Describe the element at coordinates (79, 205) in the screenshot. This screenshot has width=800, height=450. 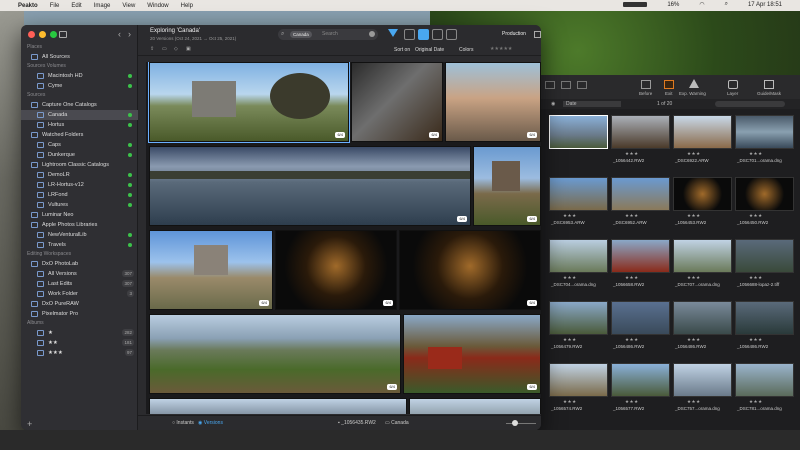
I see `sidebar-item: Vultures` at that location.